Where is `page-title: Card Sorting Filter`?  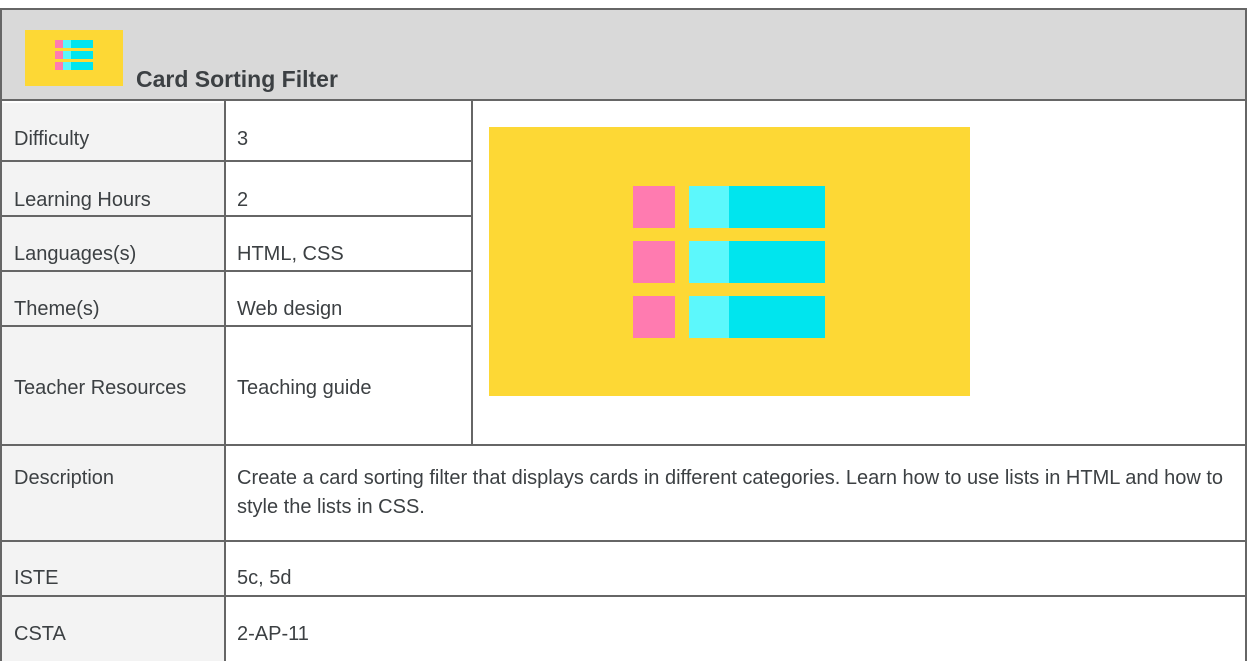 page-title: Card Sorting Filter is located at coordinates (237, 79).